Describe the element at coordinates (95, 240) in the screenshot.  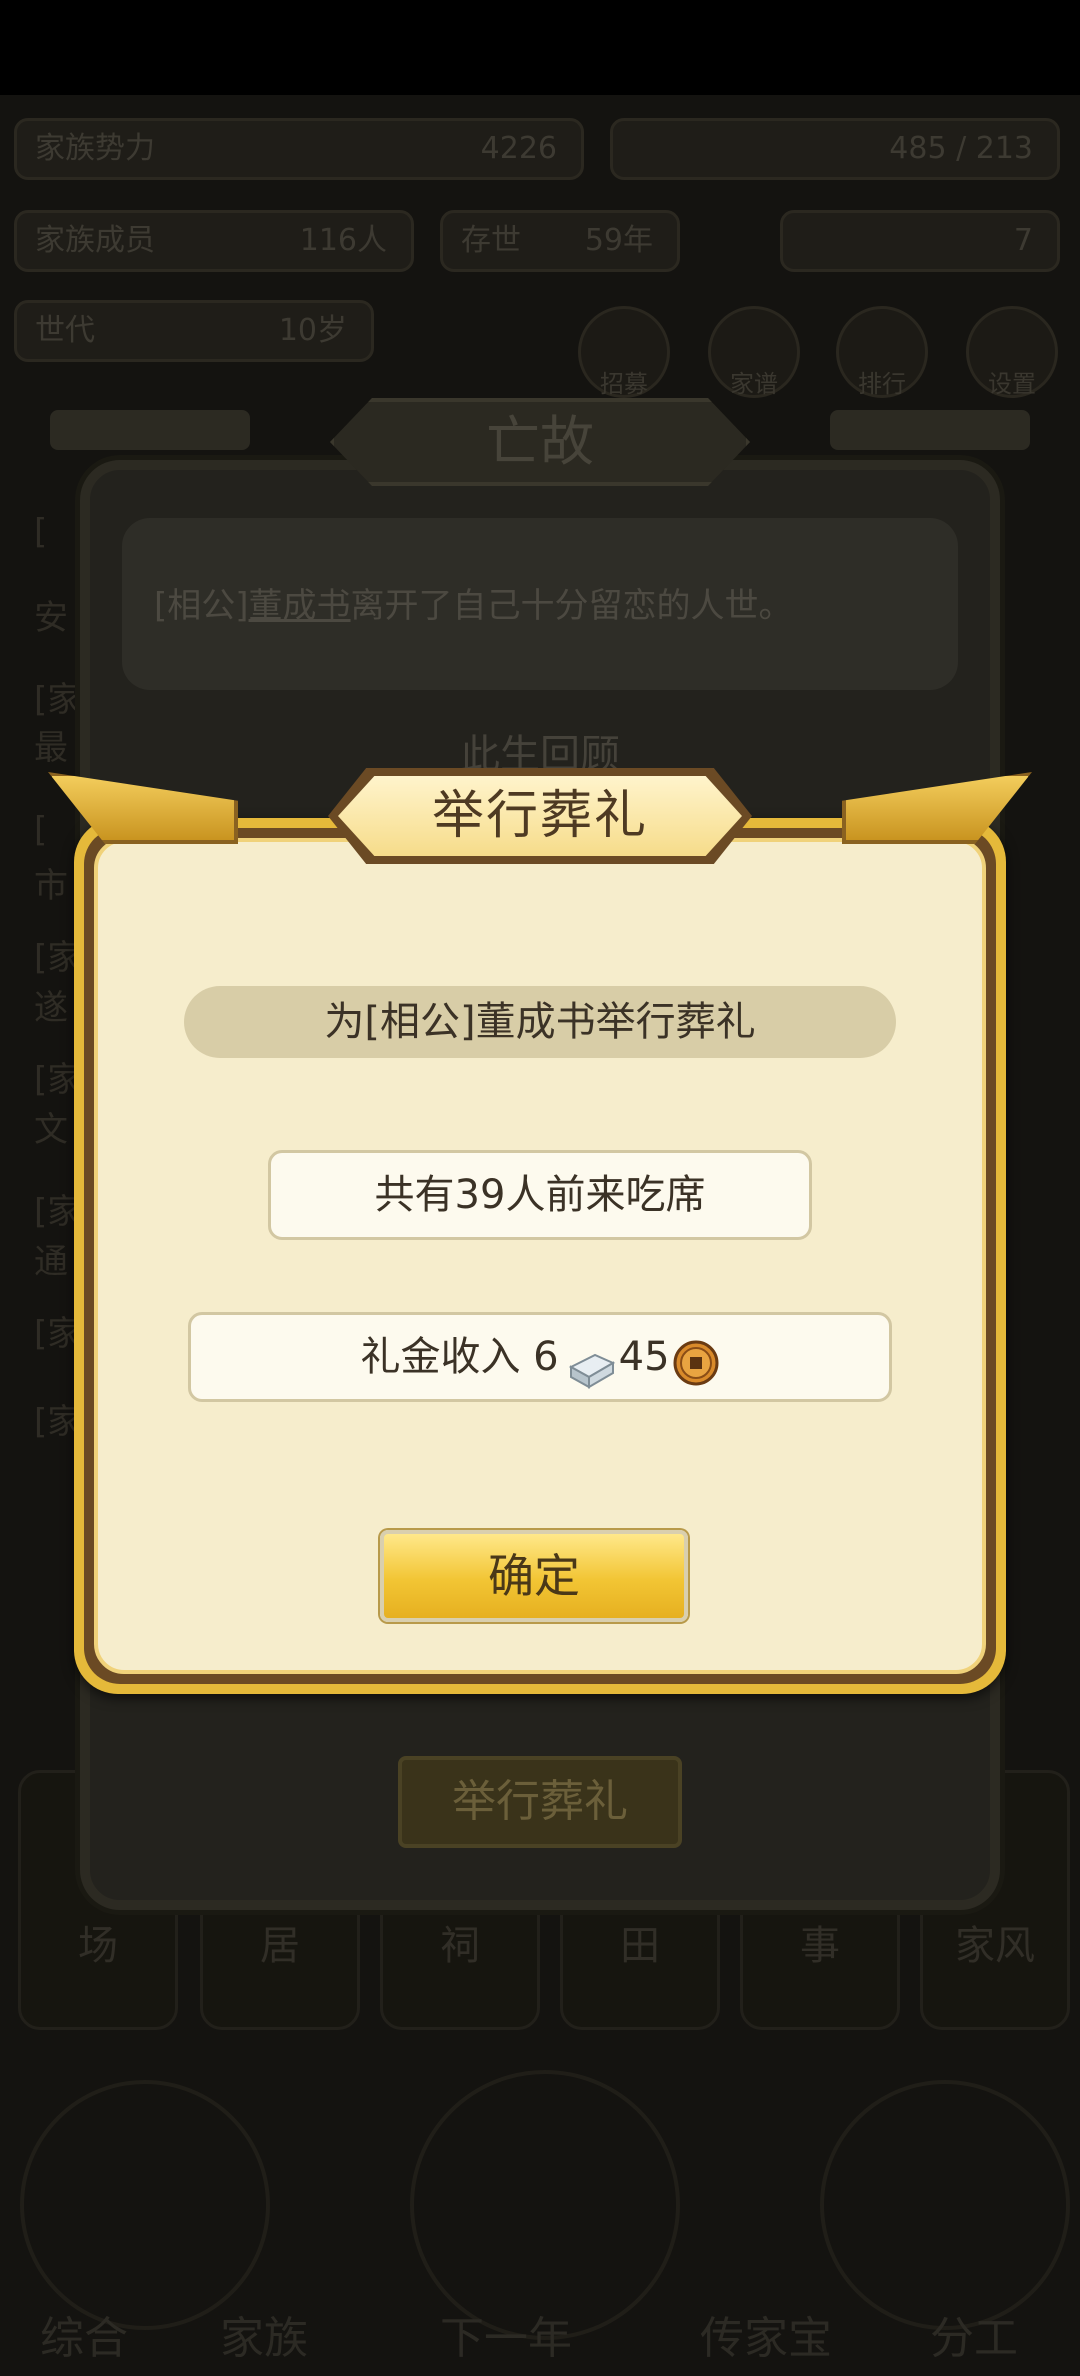
I see `stat-label: 家族成员` at that location.